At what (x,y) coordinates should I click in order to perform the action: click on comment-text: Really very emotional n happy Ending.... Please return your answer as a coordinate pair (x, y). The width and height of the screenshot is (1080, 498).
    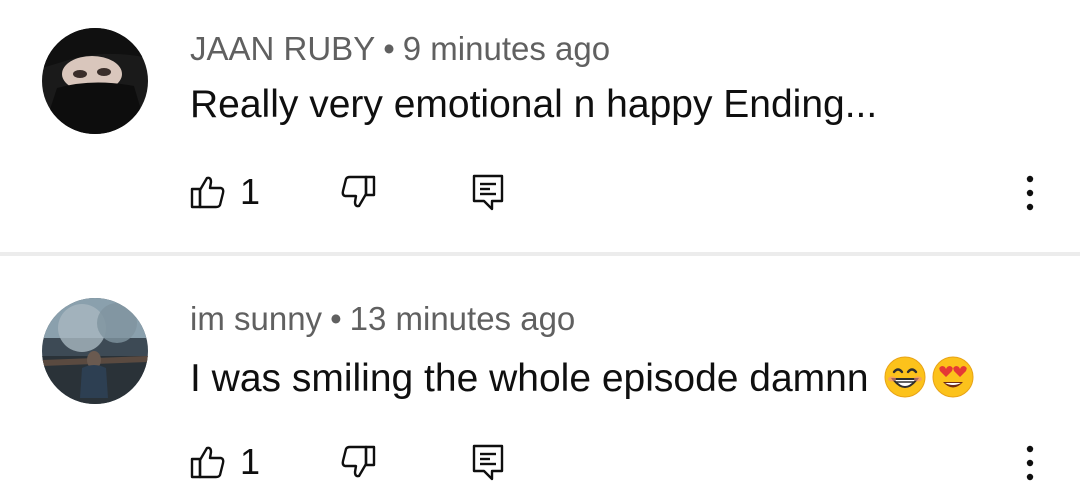
    Looking at the image, I should click on (534, 104).